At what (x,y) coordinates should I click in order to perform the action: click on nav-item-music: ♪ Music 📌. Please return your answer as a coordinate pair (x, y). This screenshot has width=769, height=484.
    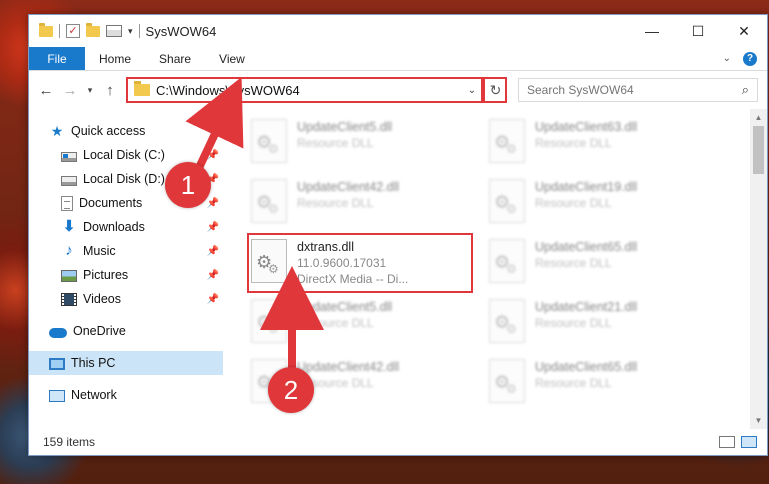
    Looking at the image, I should click on (126, 251).